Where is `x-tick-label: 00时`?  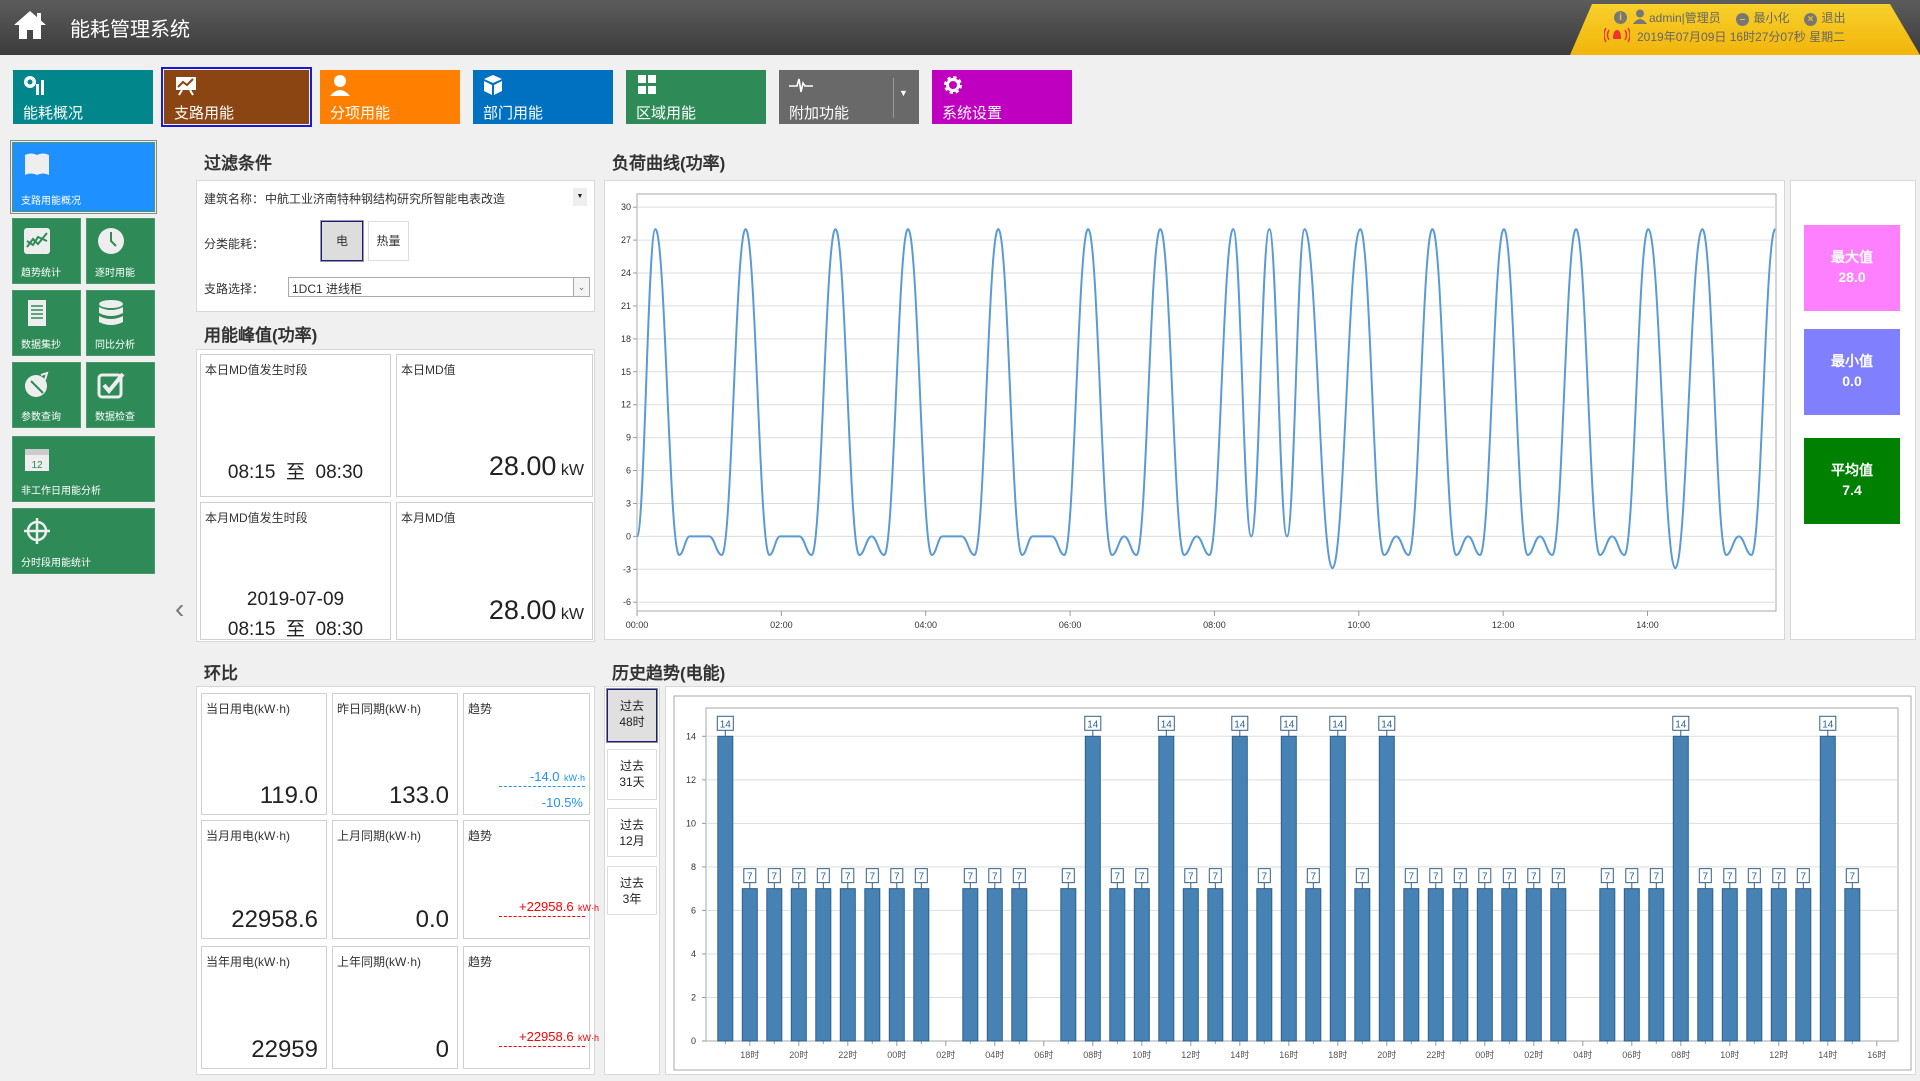
x-tick-label: 00时 is located at coordinates (1484, 1054).